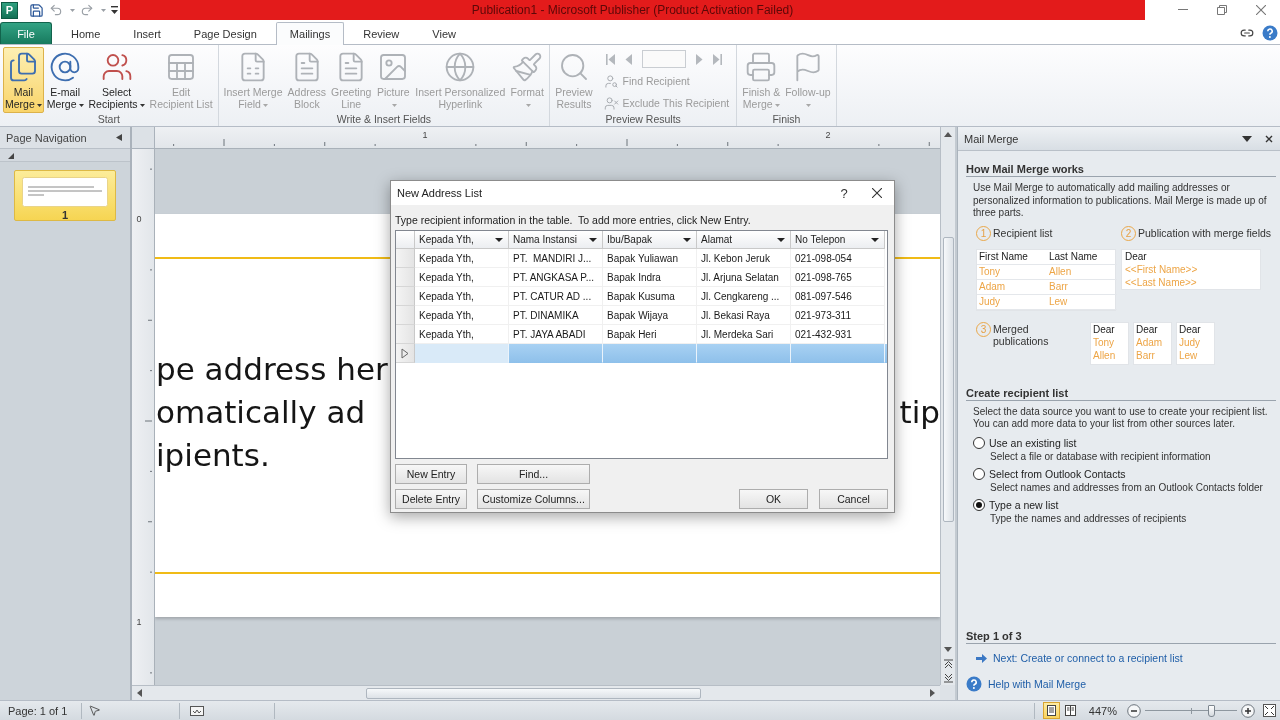 This screenshot has width=1280, height=720. What do you see at coordinates (1024, 504) in the screenshot?
I see `option-label: Type a new list` at bounding box center [1024, 504].